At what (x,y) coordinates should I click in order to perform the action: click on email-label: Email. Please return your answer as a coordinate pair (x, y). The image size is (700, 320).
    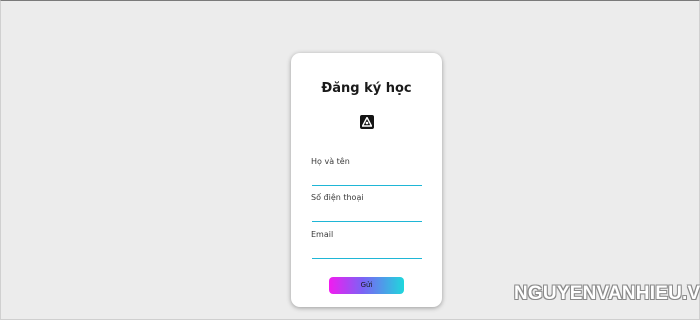
    Looking at the image, I should click on (322, 234).